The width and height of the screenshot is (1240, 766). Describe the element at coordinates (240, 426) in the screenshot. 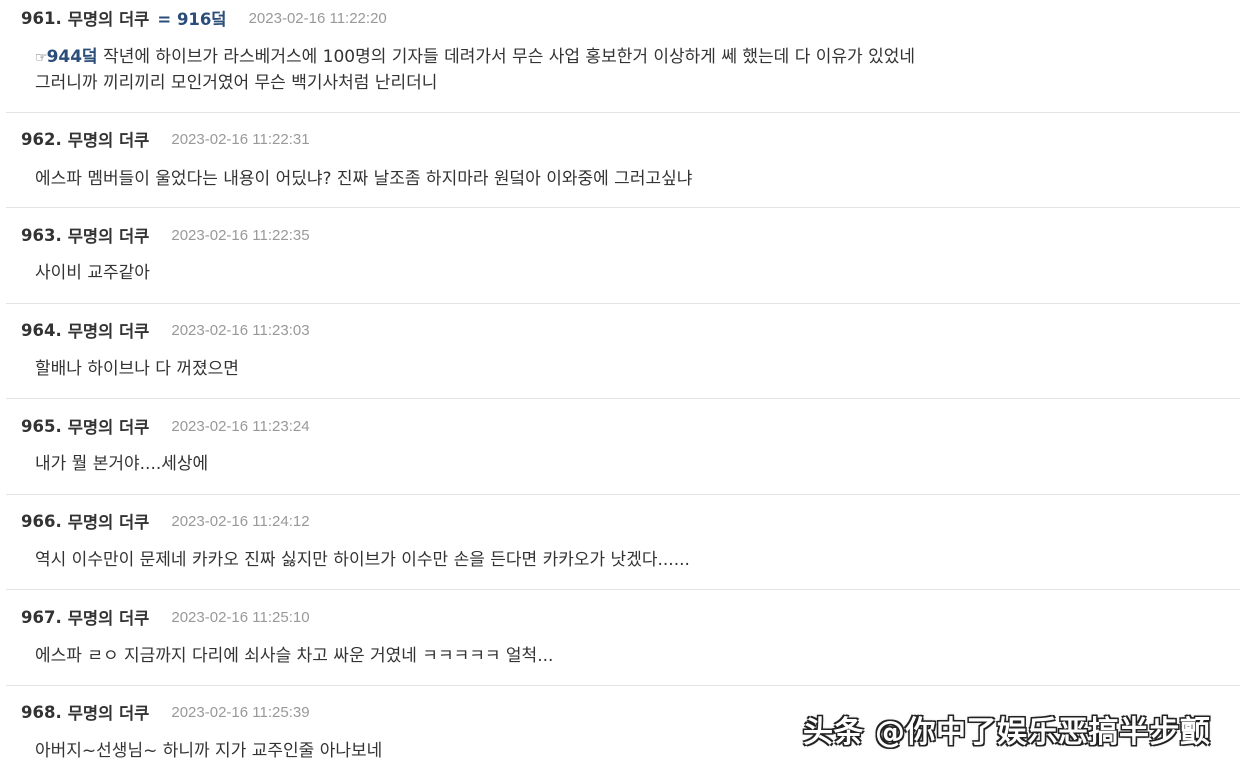

I see `comment-date: 2023-02-16 11:23:24` at that location.